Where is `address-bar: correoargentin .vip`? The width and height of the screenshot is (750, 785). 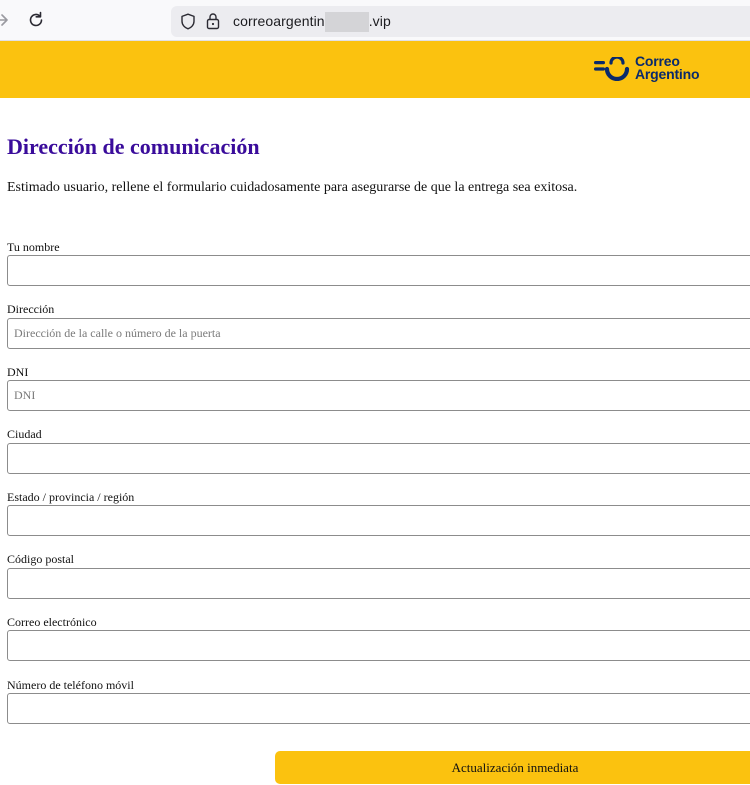 address-bar: correoargentin .vip is located at coordinates (460, 21).